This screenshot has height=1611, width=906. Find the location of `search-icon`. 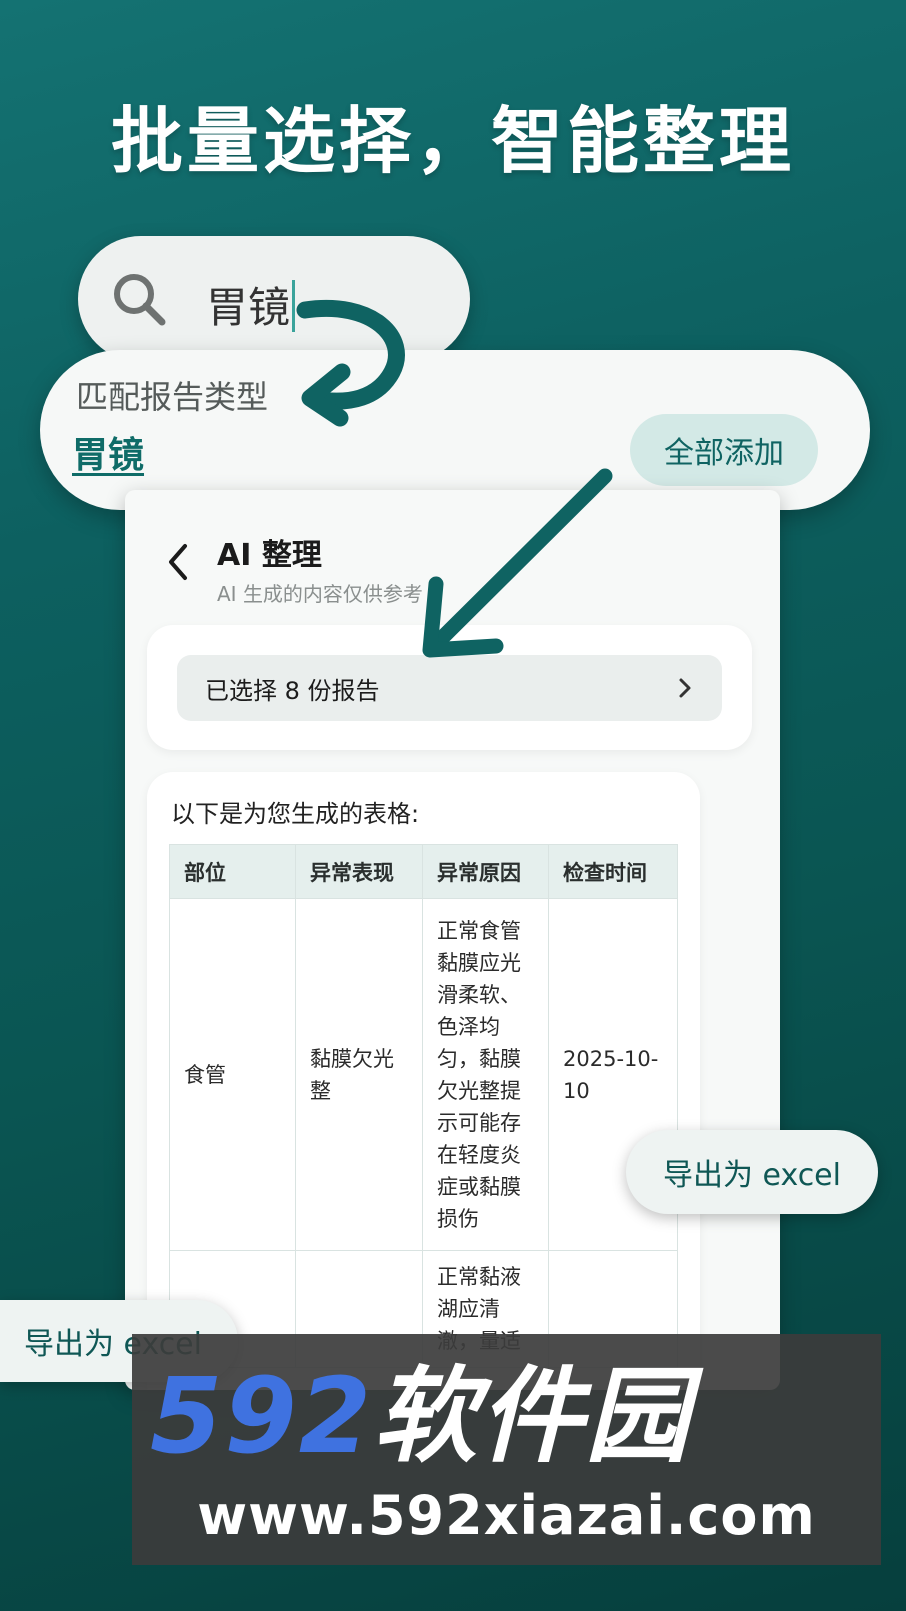

search-icon is located at coordinates (140, 300).